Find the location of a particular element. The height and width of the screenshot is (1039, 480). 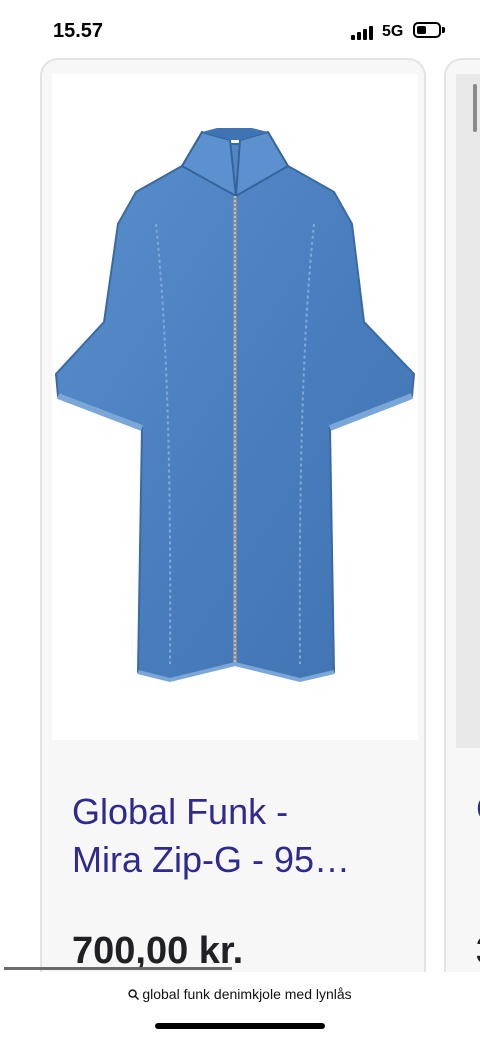

scroll-indicator is located at coordinates (475, 108).